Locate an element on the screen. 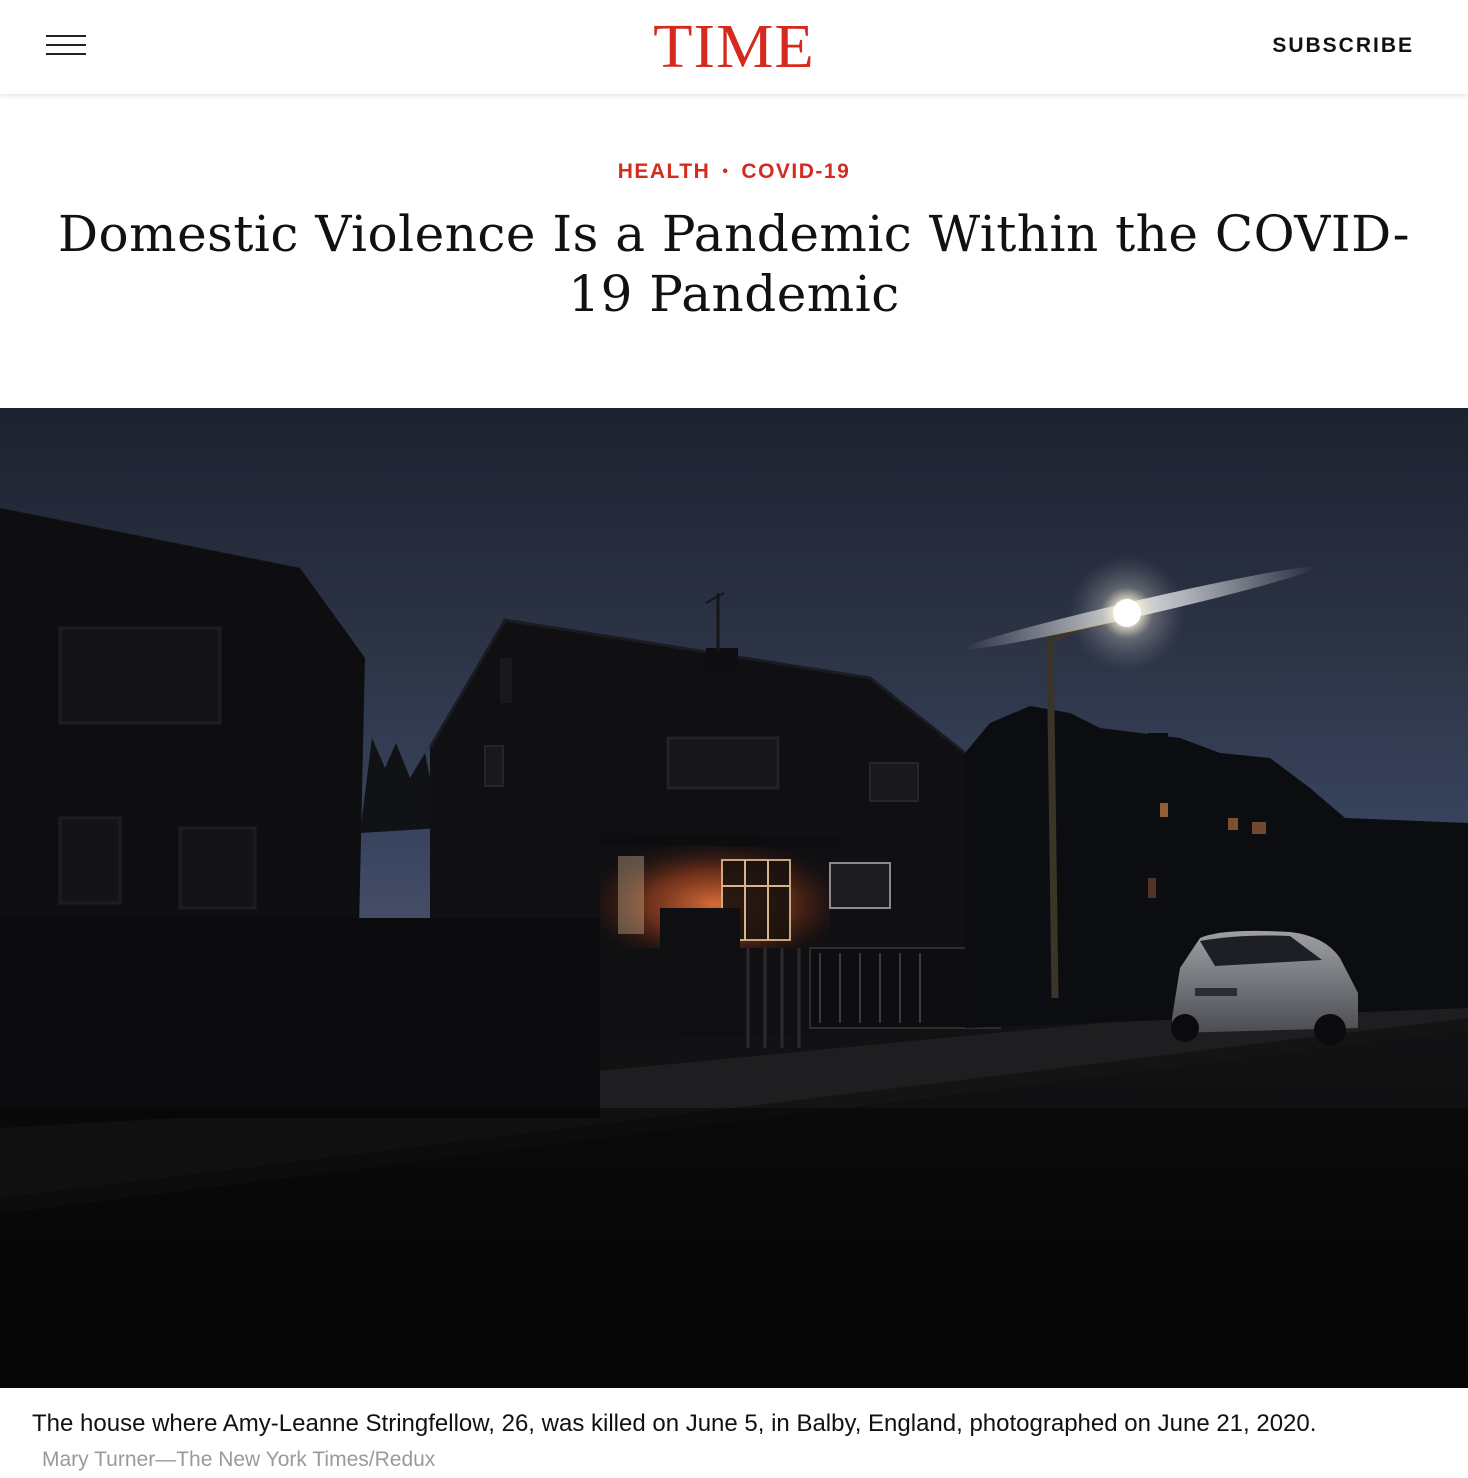 The image size is (1468, 1478). topic-link-covid-19: COVID-19 is located at coordinates (795, 171).